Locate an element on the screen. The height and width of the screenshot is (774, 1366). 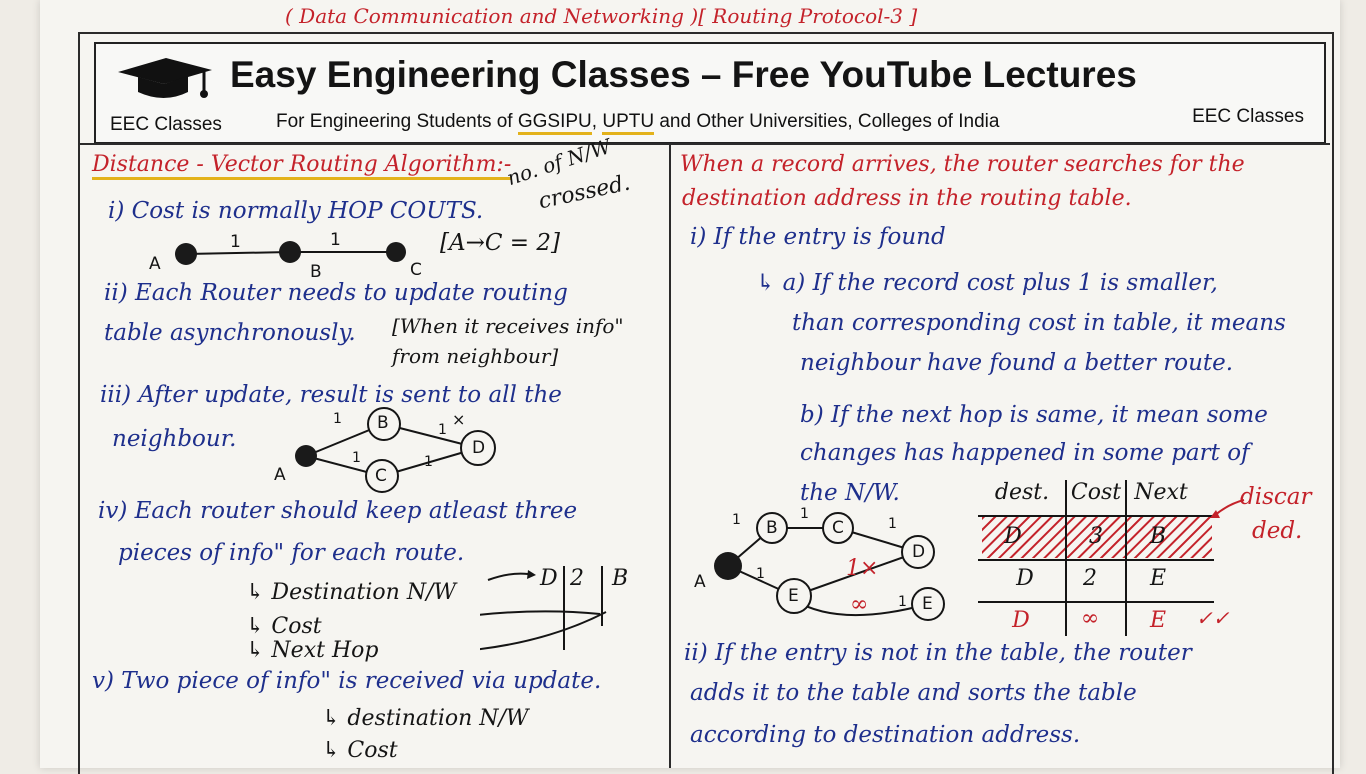
rule-1: i) If the entry is found is located at coordinates (818, 237).